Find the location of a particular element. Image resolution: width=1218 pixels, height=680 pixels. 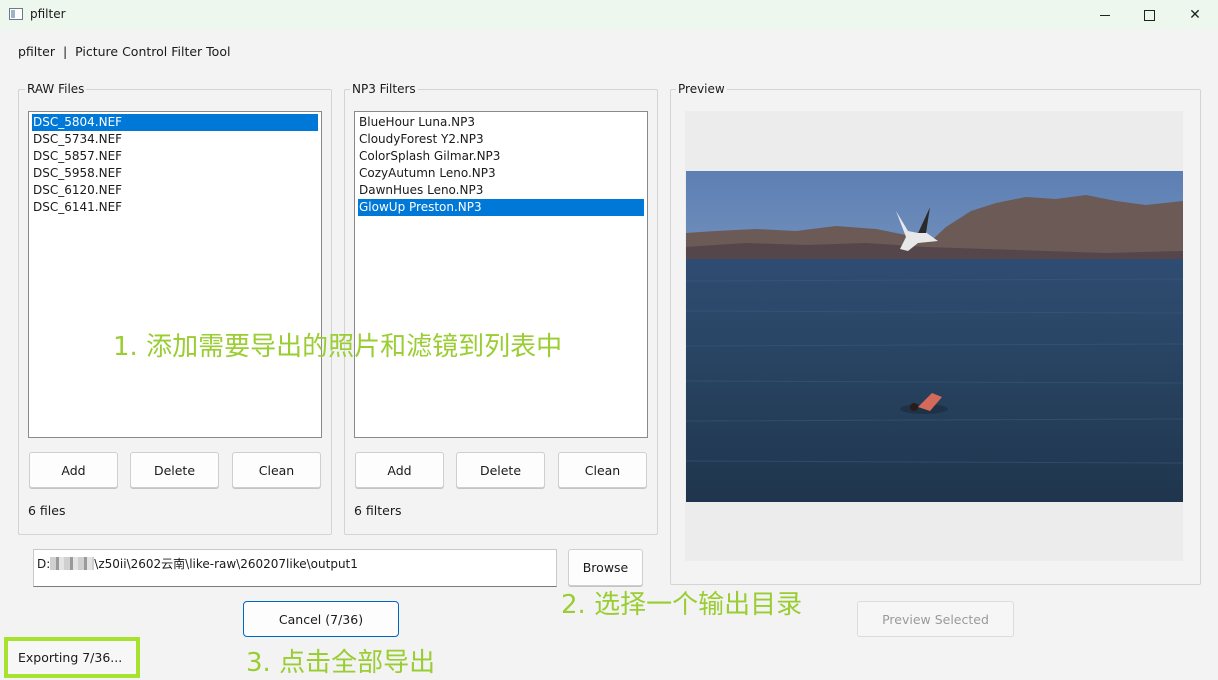

np3-delete-button: Delete is located at coordinates (500, 470).